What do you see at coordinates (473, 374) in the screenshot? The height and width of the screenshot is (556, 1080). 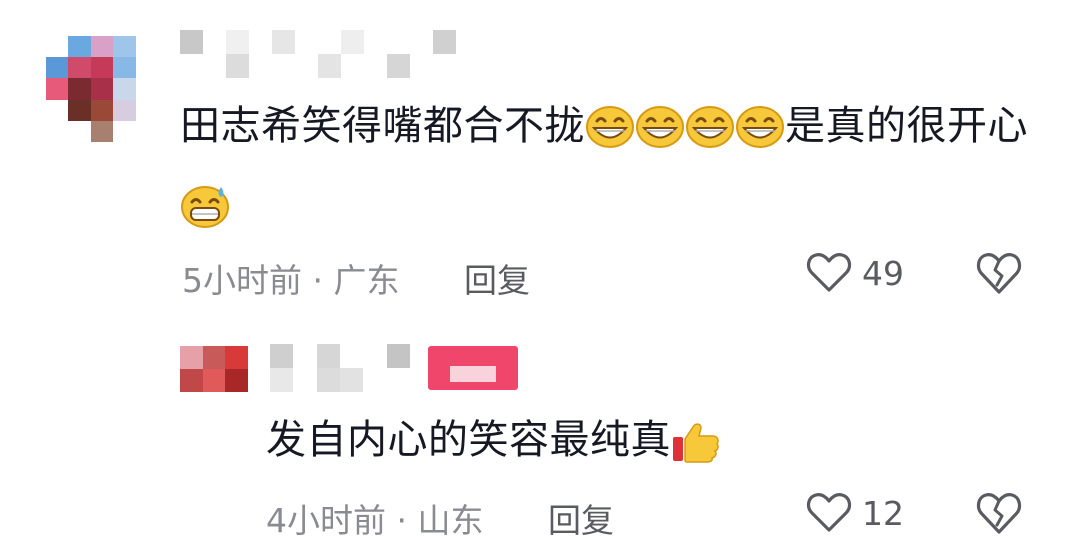 I see `author-tag-blurred-text` at bounding box center [473, 374].